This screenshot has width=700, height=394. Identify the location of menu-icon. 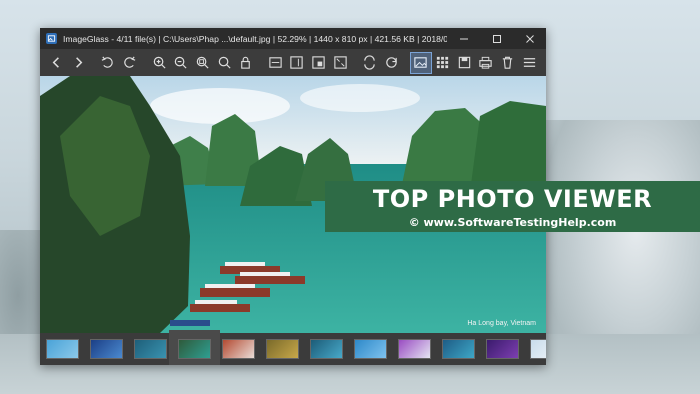
(529, 62).